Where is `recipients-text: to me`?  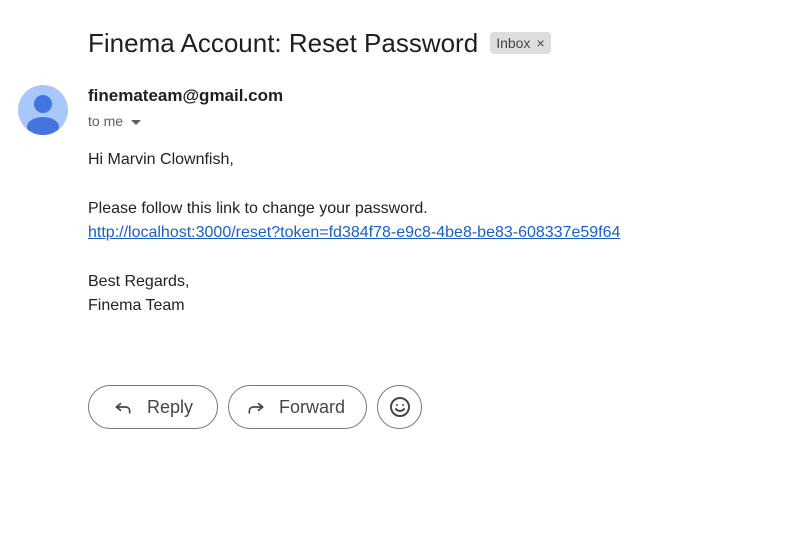 recipients-text: to me is located at coordinates (106, 121).